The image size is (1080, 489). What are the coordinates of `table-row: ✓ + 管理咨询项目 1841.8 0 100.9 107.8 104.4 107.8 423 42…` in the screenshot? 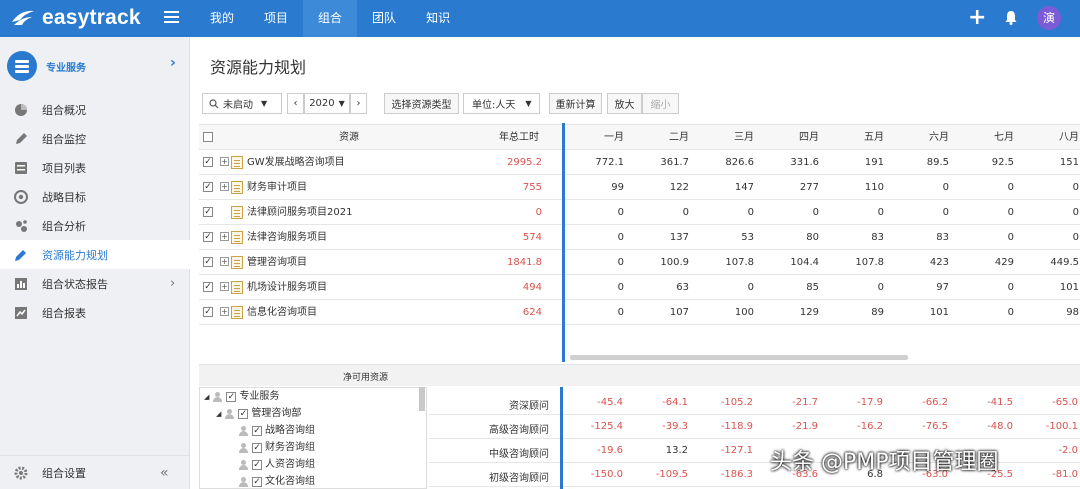 It's located at (639, 262).